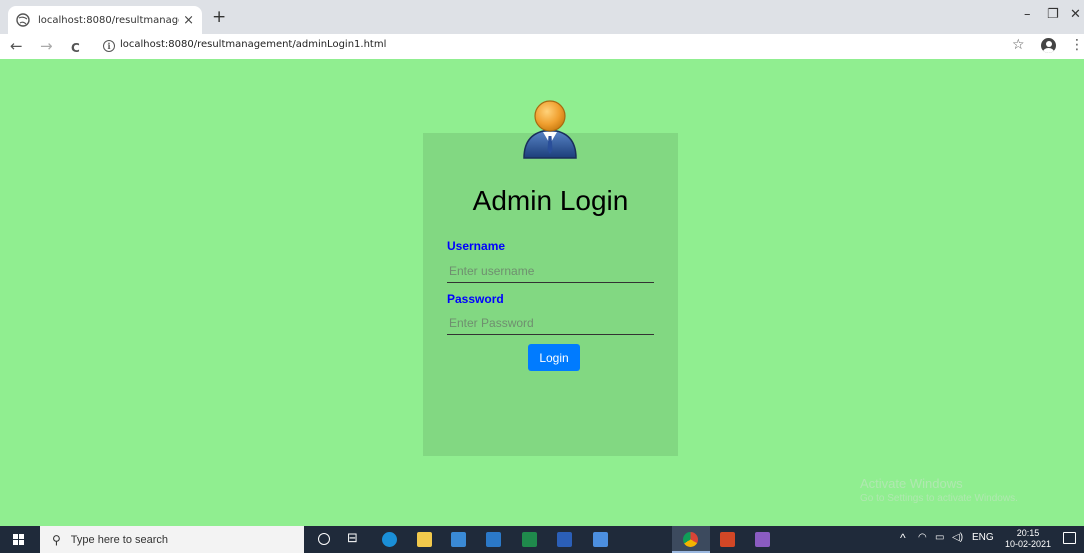 This screenshot has height=553, width=1084. Describe the element at coordinates (324, 539) in the screenshot. I see `cortana-icon` at that location.